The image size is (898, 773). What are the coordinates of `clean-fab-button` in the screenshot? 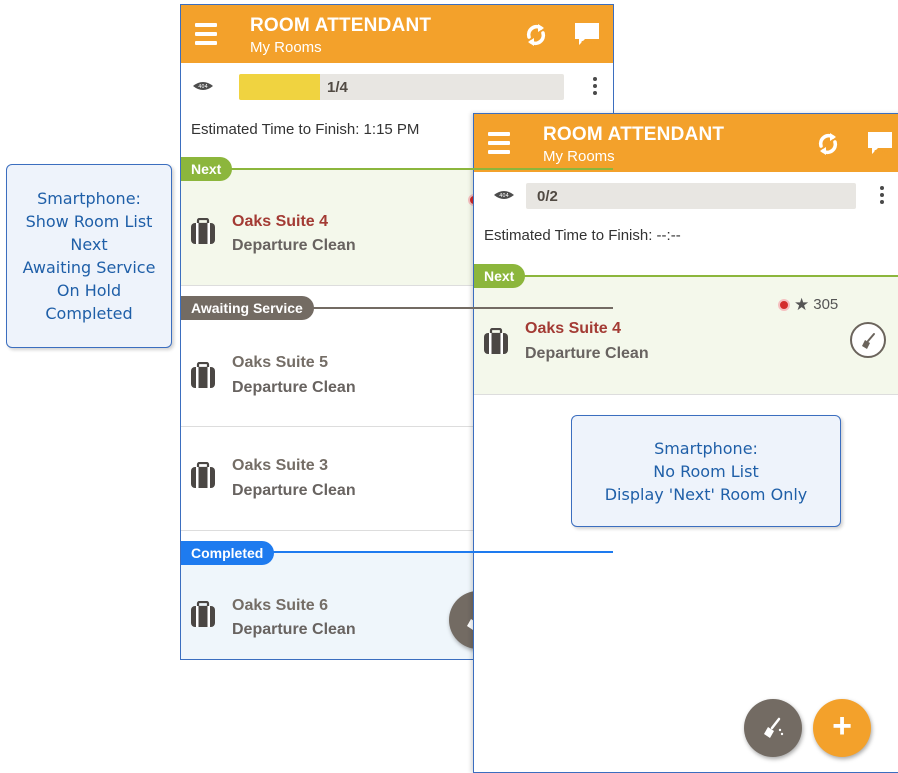 It's located at (773, 728).